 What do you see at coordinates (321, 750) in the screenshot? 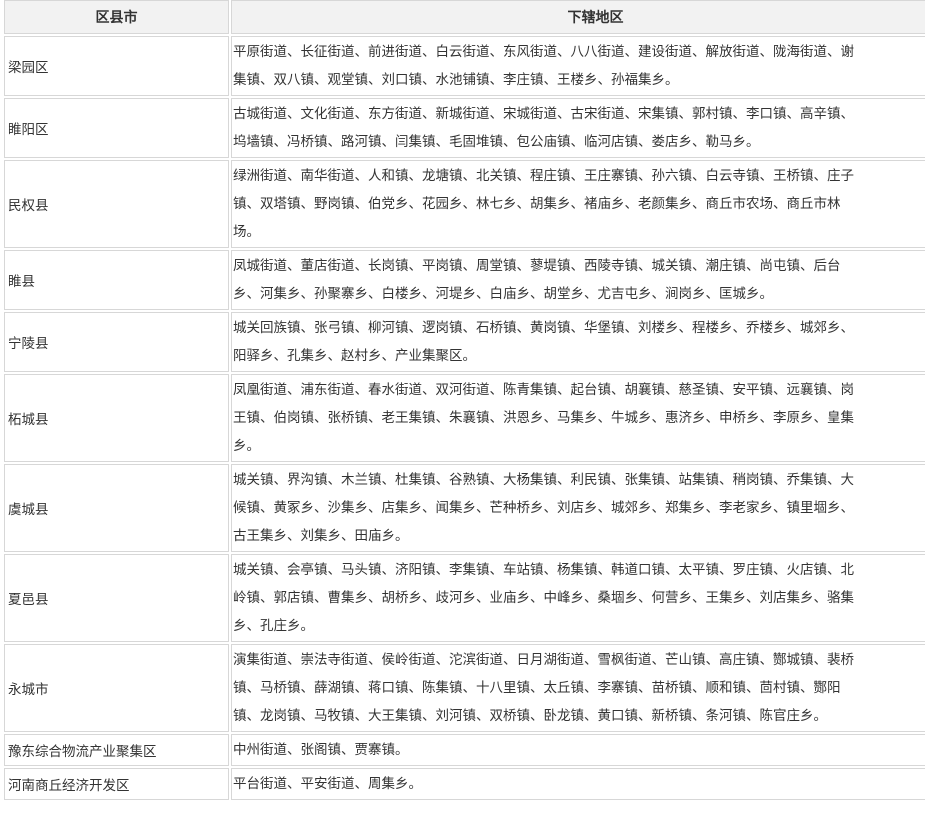
I see `subdivisions-line: 中州街道、张阁镇、贾寨镇。` at bounding box center [321, 750].